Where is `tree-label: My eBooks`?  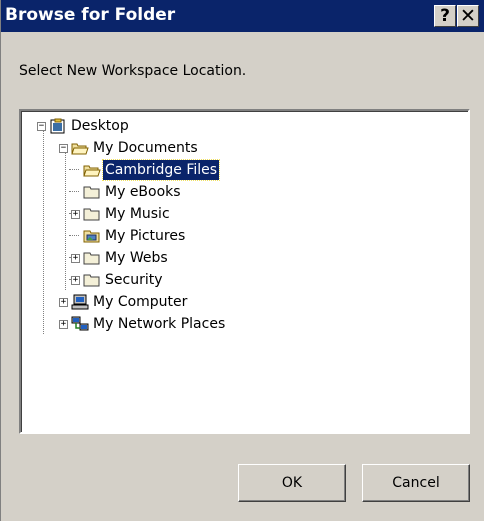 tree-label: My eBooks is located at coordinates (143, 192).